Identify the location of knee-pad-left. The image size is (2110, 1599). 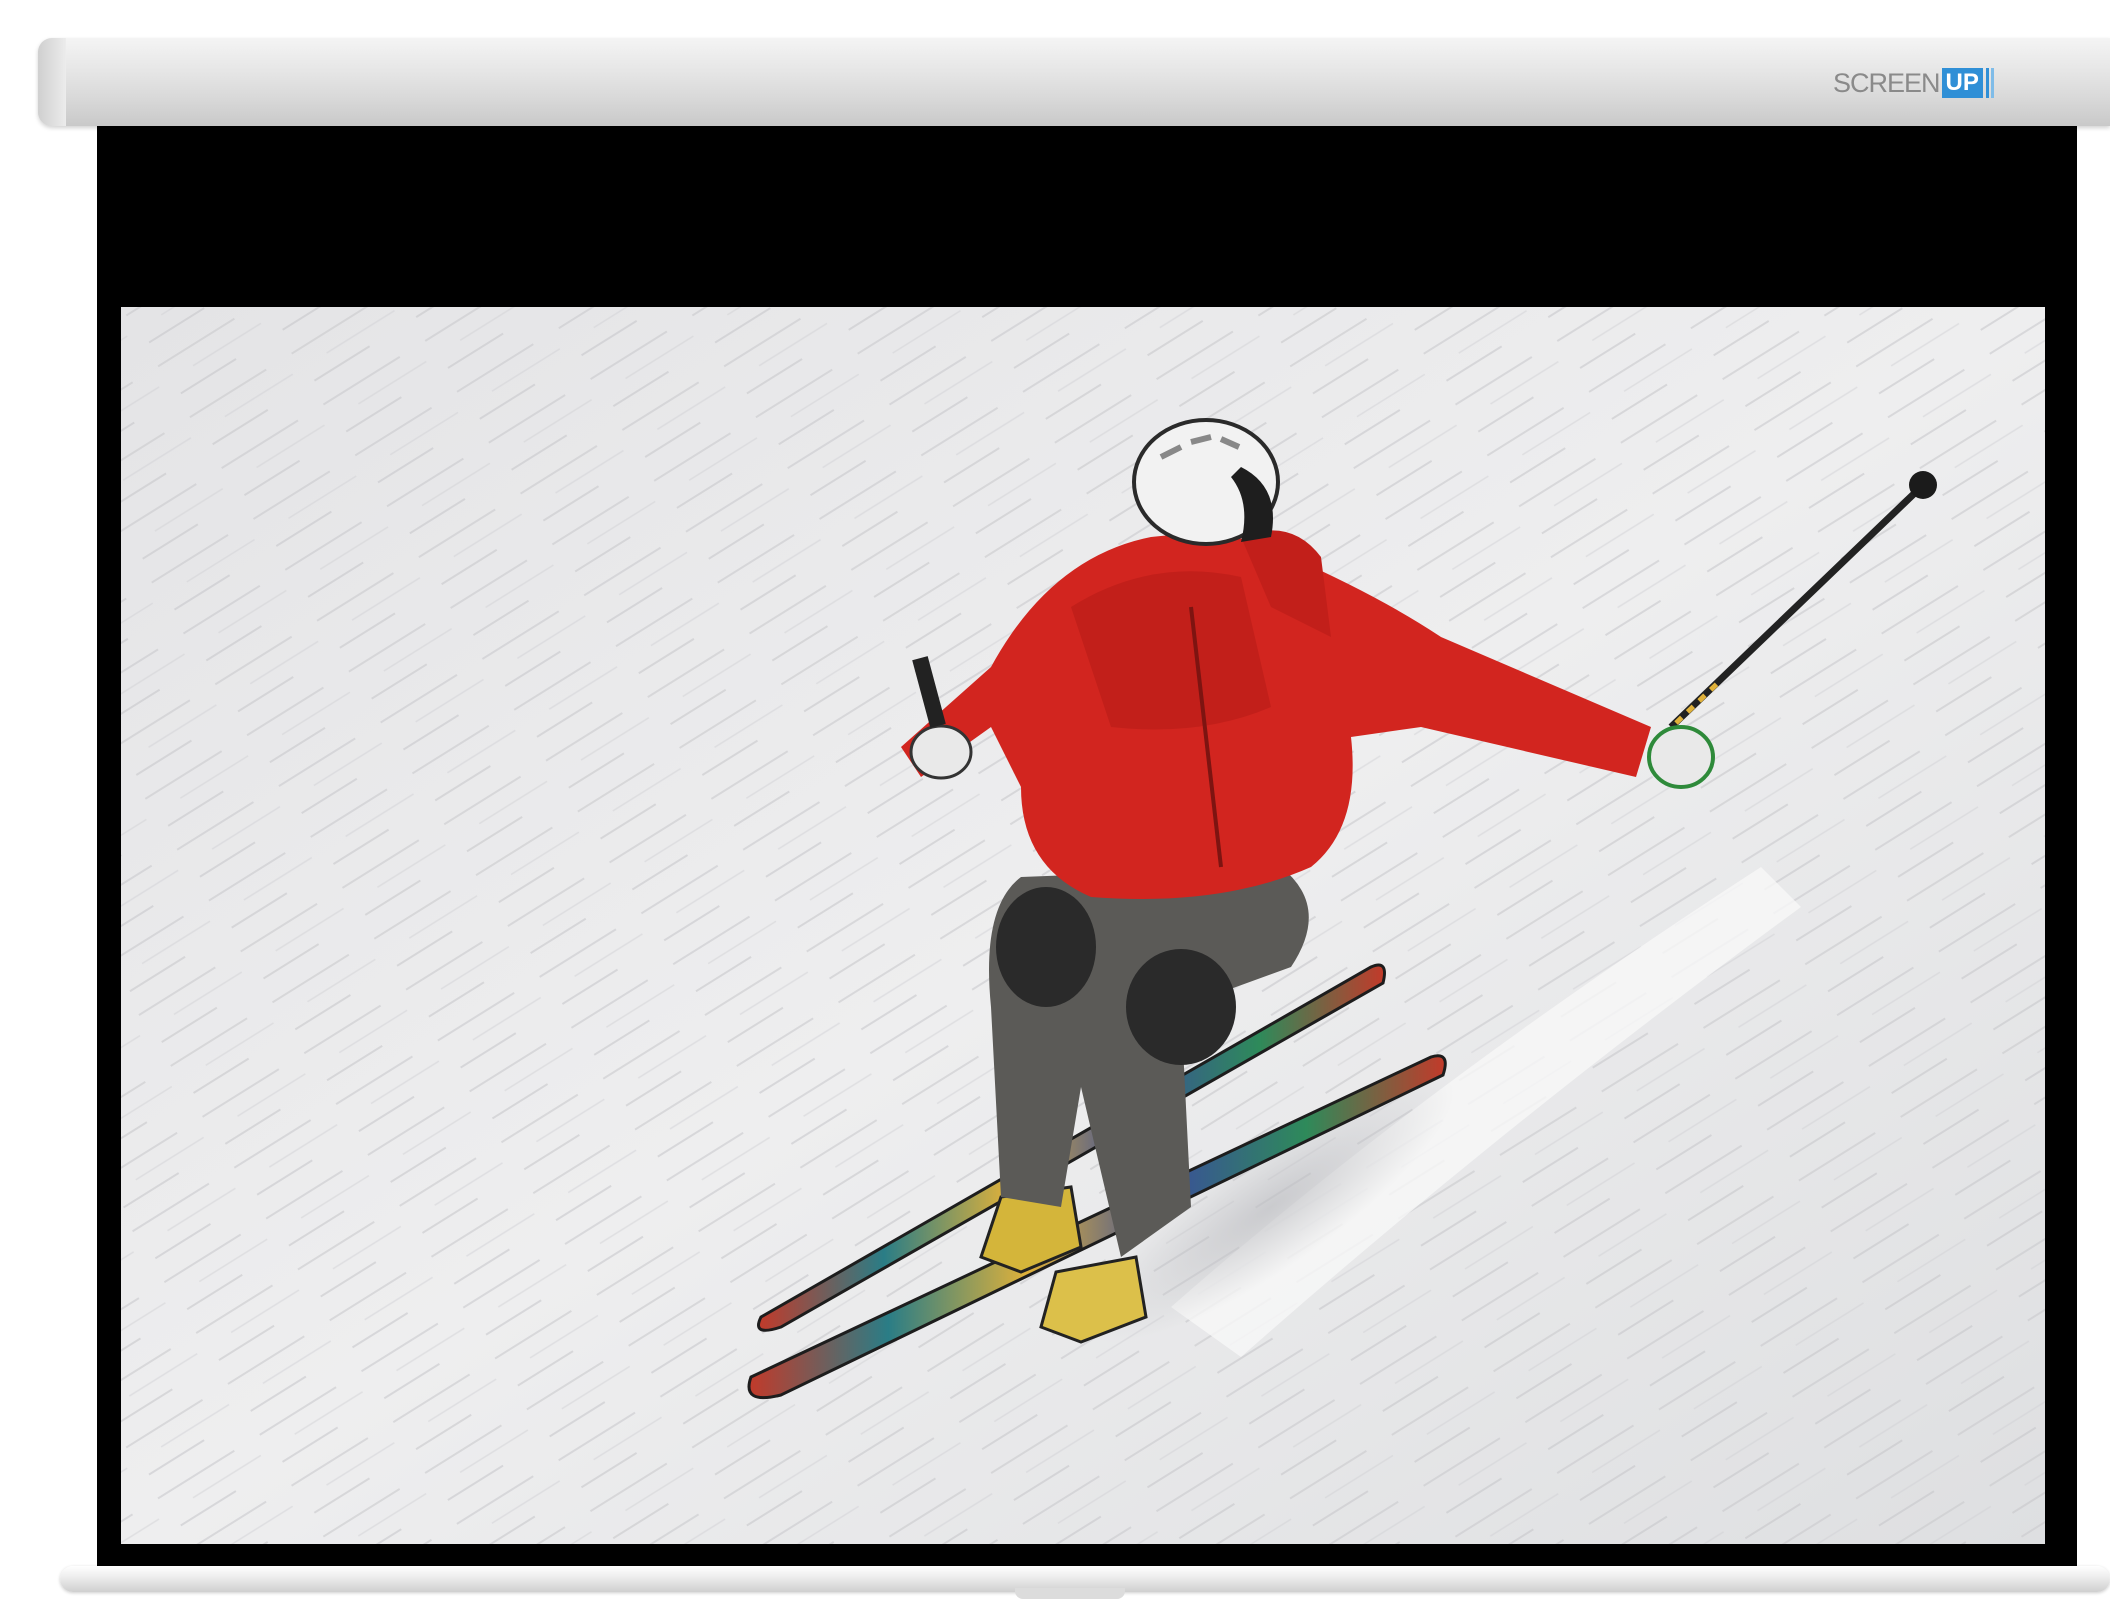
(1046, 947).